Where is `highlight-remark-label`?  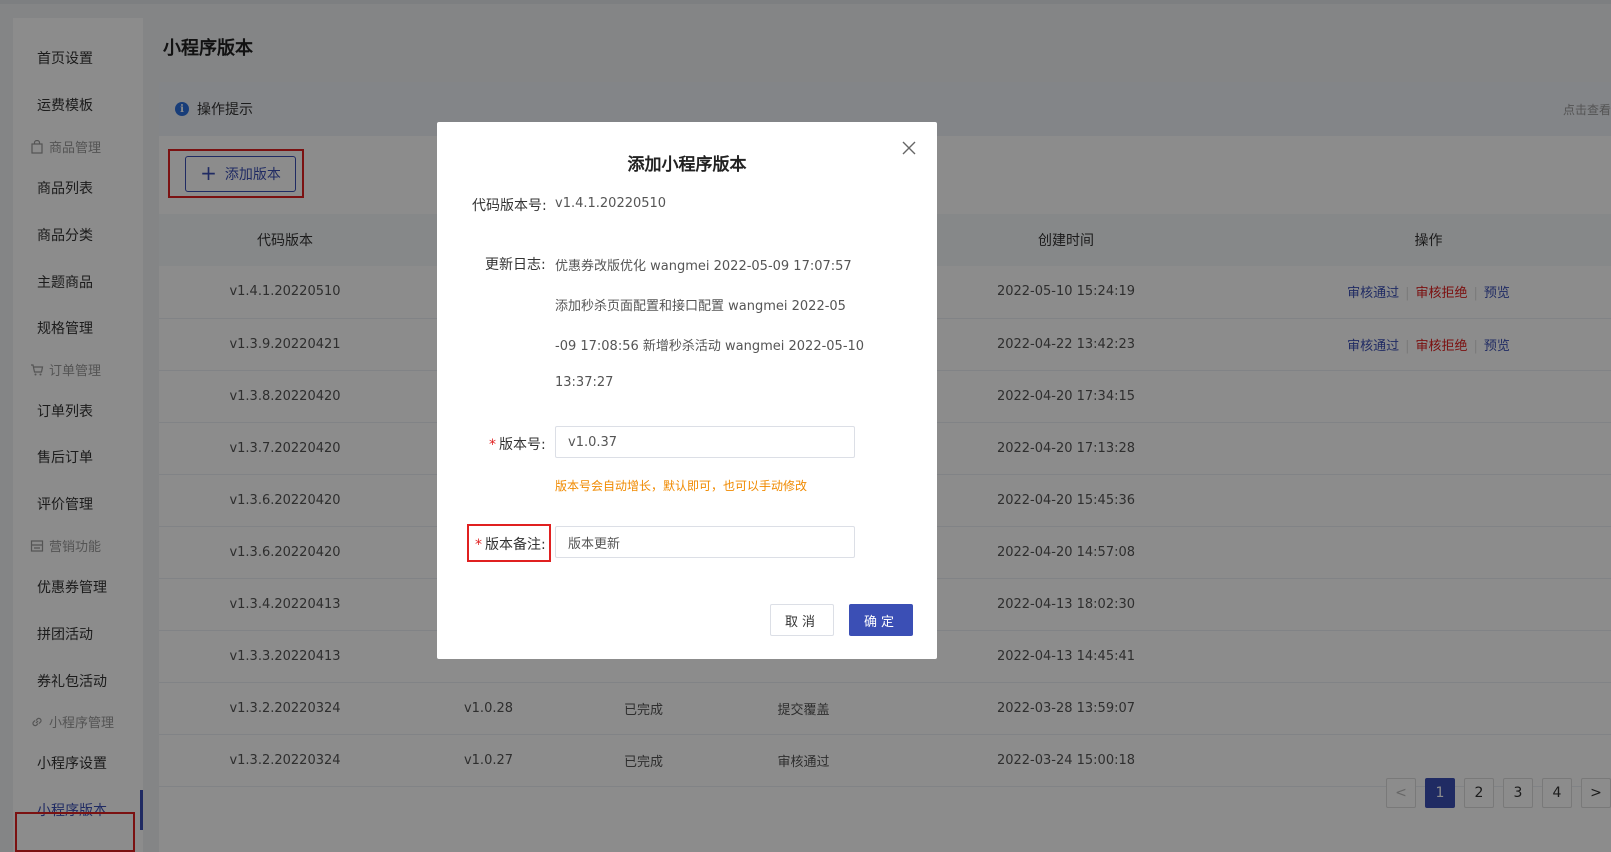
highlight-remark-label is located at coordinates (509, 543).